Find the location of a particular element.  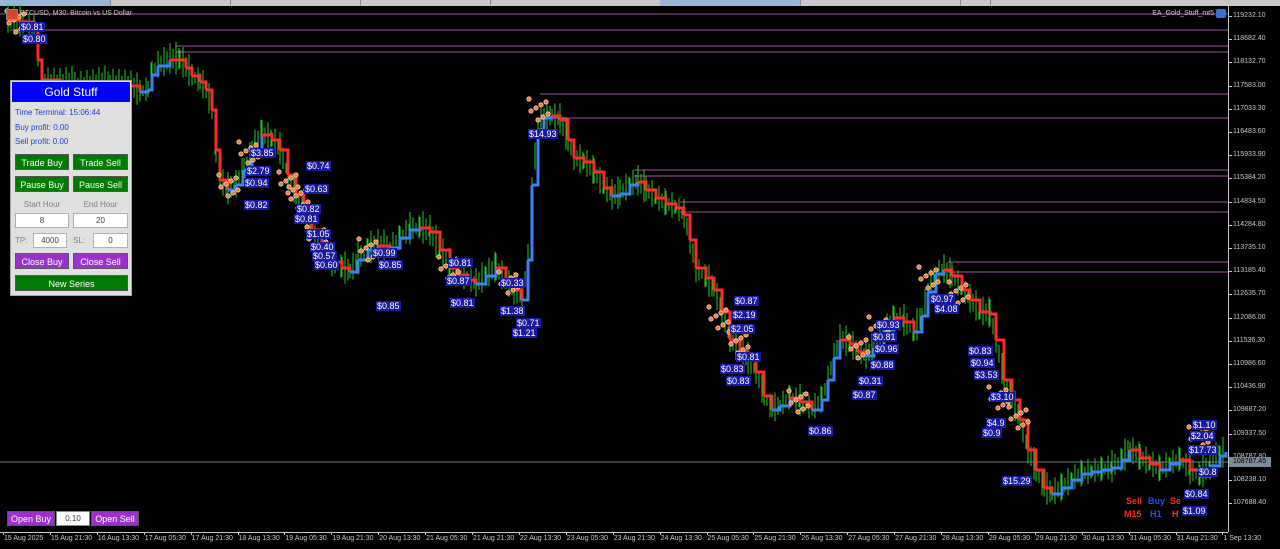

sl-input: 0 is located at coordinates (110, 240).